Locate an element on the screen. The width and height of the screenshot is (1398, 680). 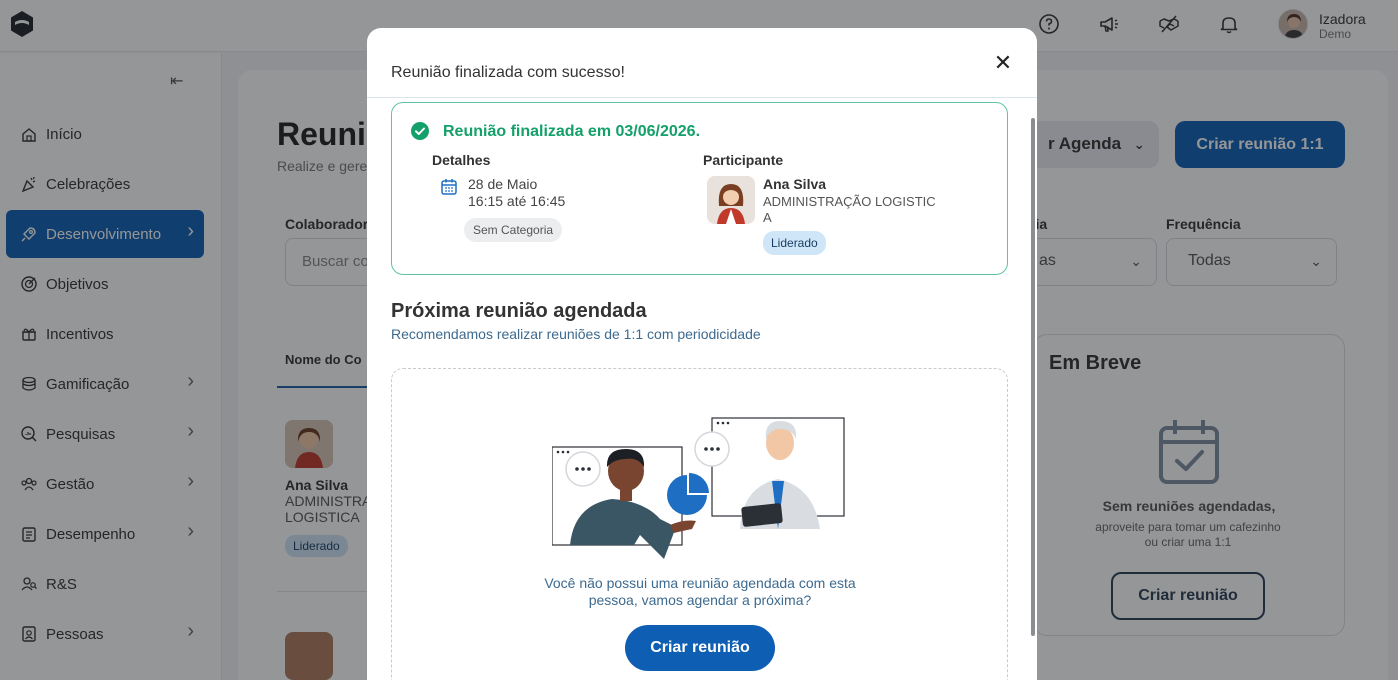
meeting-time: 16:15 até 16:45 is located at coordinates (517, 201).